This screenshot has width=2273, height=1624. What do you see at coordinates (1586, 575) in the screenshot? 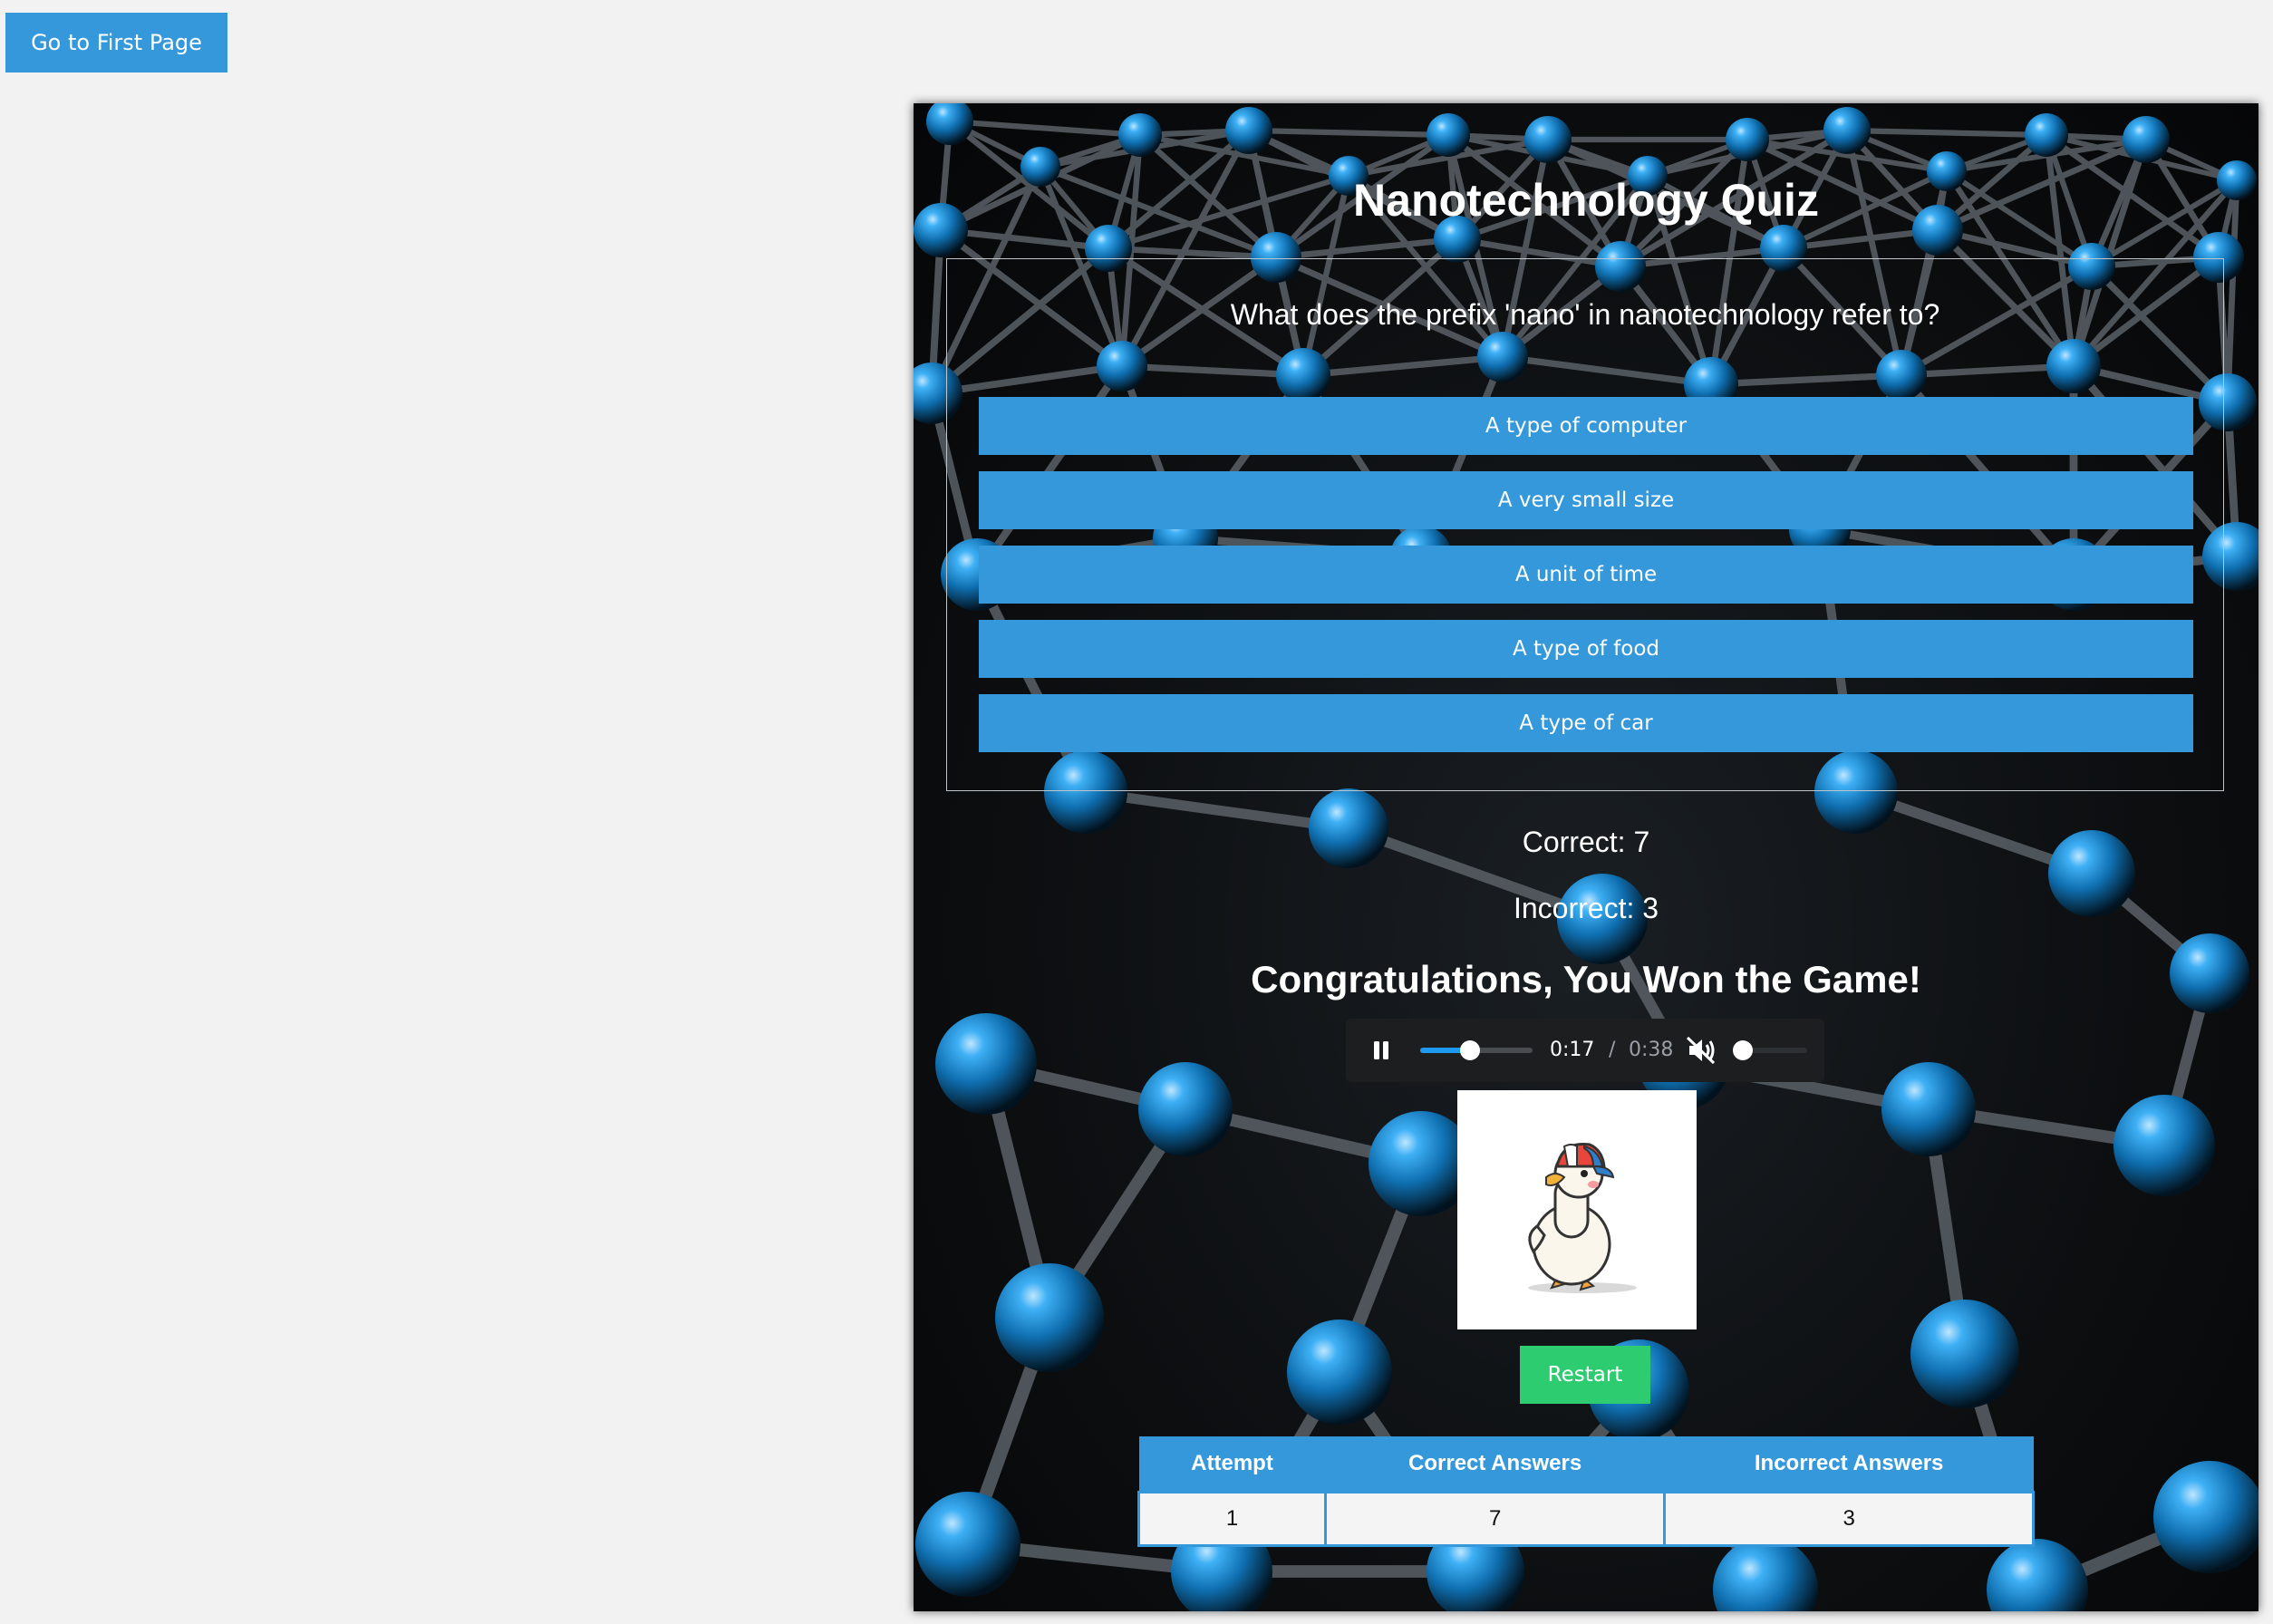
I see `answer-option-unit-of-time: A unit of time` at bounding box center [1586, 575].